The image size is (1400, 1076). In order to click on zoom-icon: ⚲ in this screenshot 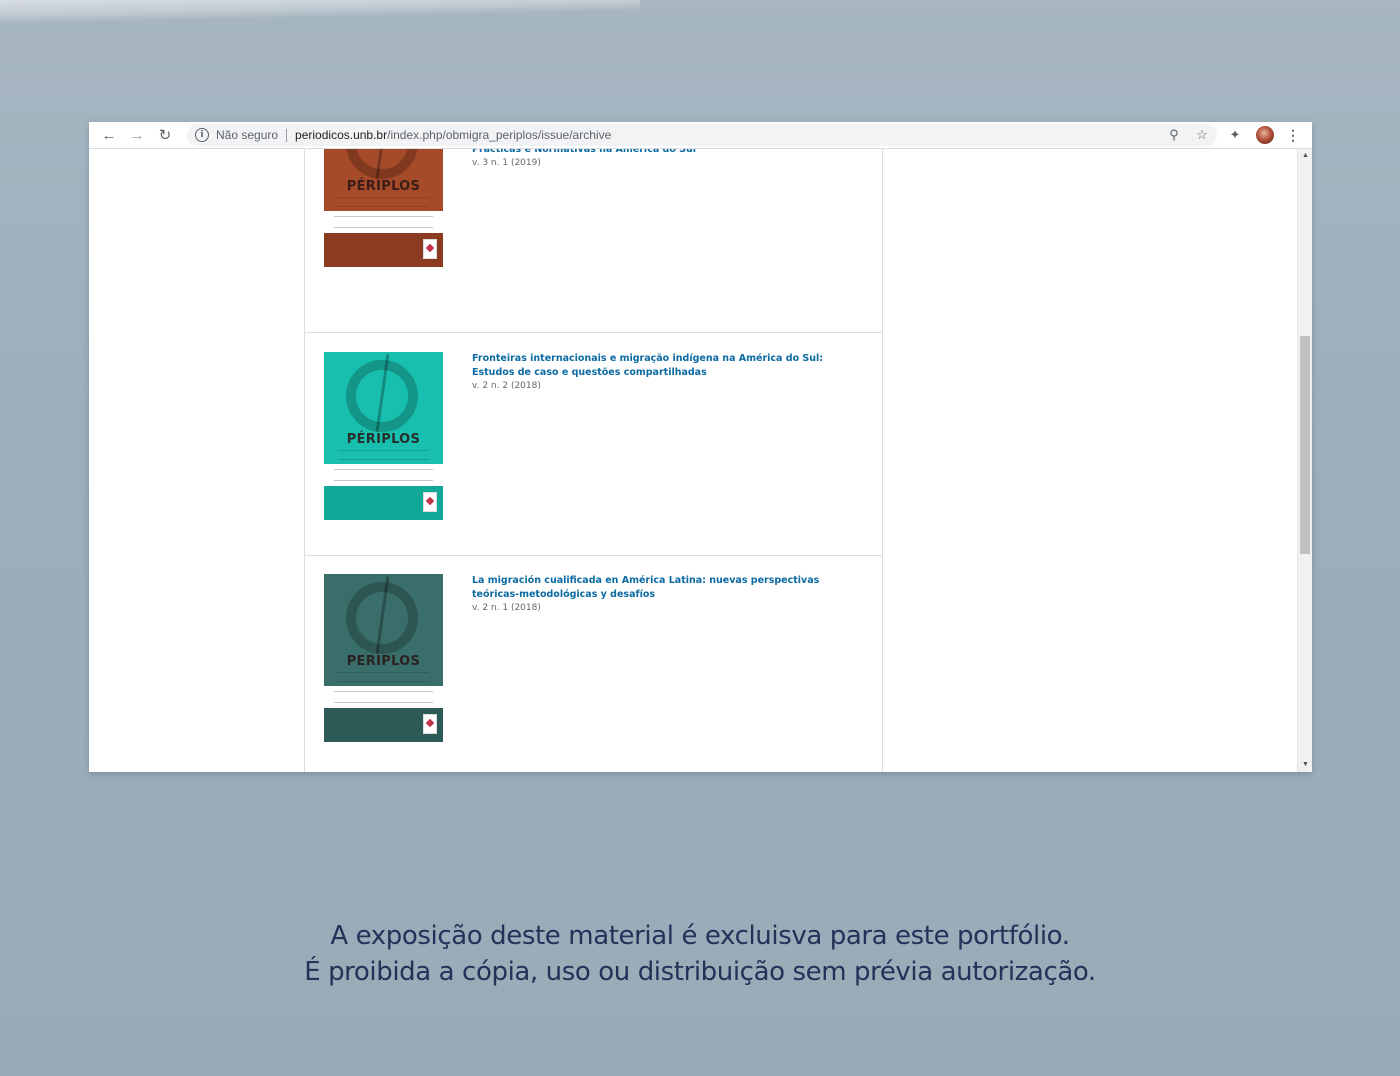, I will do `click(1174, 135)`.